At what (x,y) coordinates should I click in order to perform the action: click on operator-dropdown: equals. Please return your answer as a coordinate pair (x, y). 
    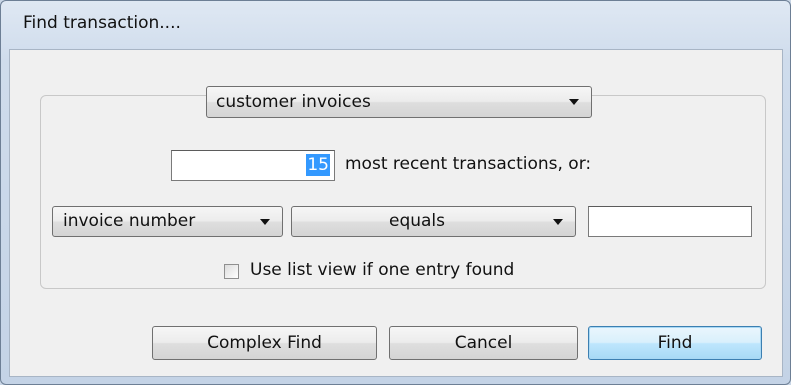
    Looking at the image, I should click on (433, 221).